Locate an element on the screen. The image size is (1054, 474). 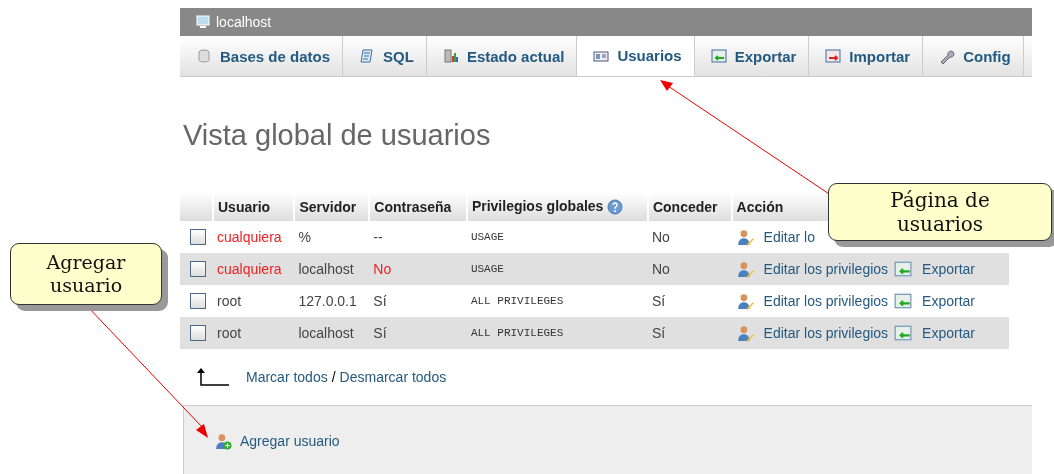
table-cell: 127.0.0.1 is located at coordinates (332, 301).